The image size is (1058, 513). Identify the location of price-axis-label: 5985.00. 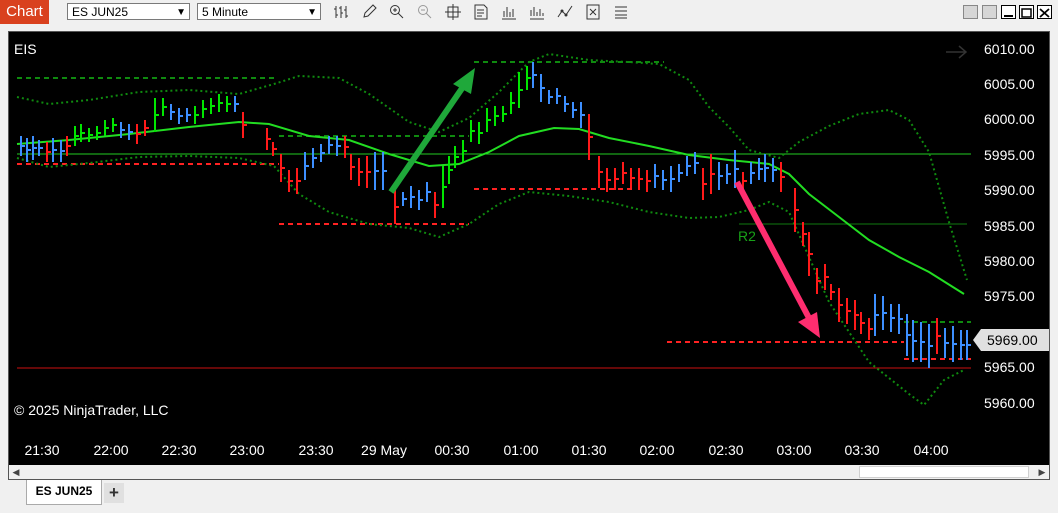
(1009, 226).